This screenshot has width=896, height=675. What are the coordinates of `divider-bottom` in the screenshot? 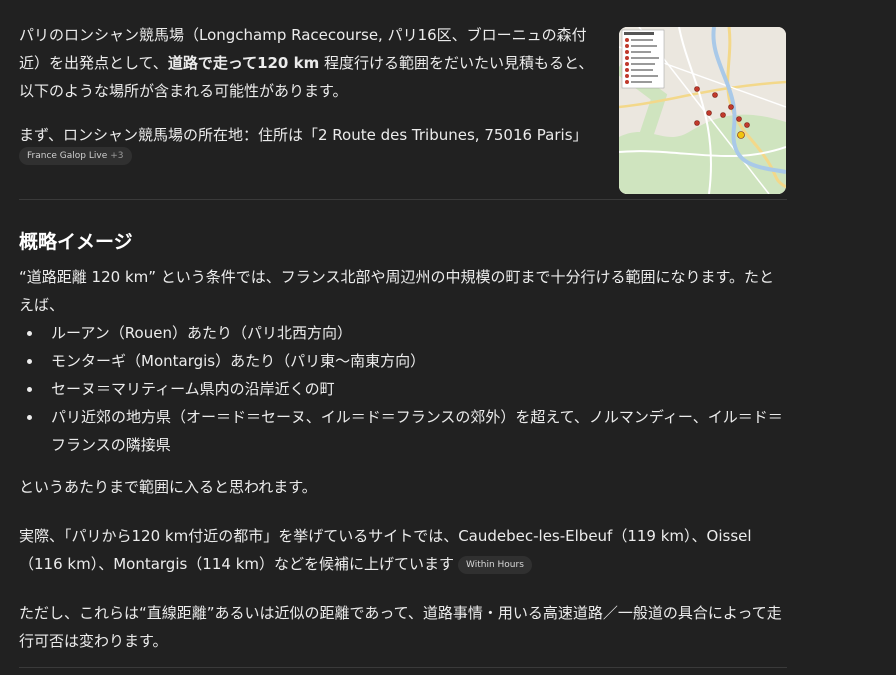 It's located at (403, 667).